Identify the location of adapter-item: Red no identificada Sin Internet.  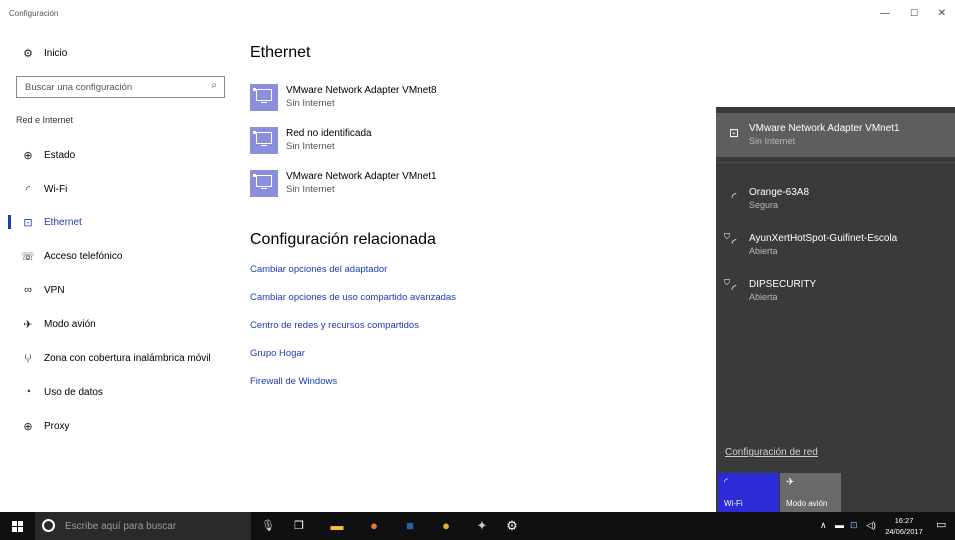
(400, 141).